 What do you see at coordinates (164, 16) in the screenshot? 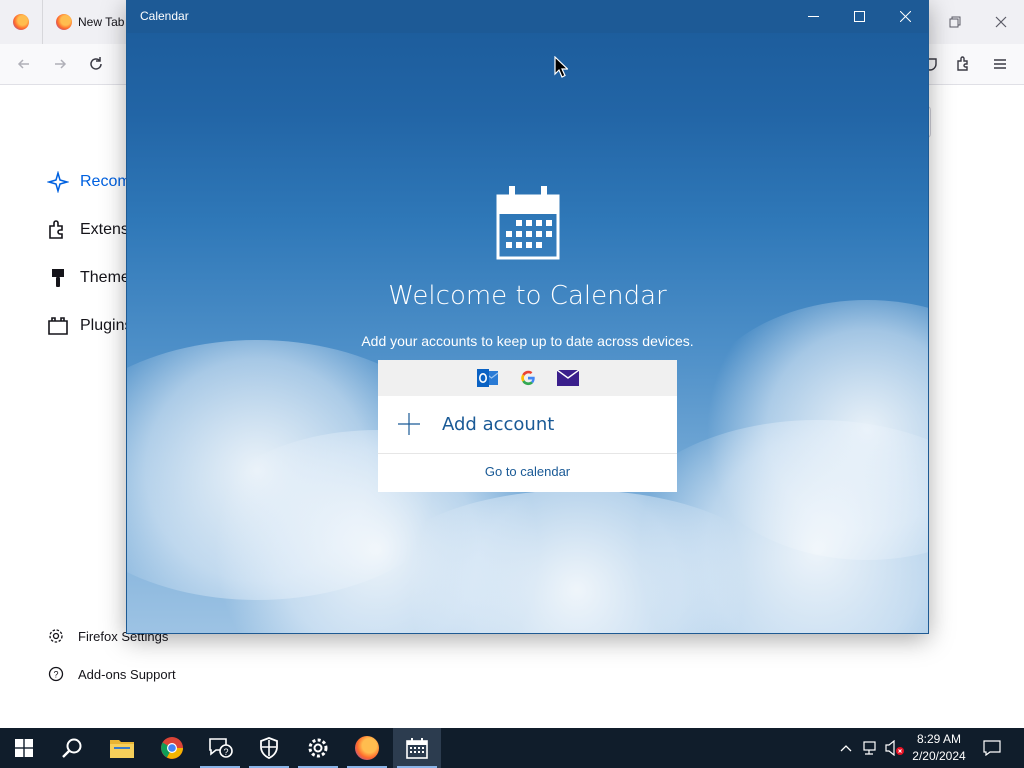
I see `window-title: Calendar` at bounding box center [164, 16].